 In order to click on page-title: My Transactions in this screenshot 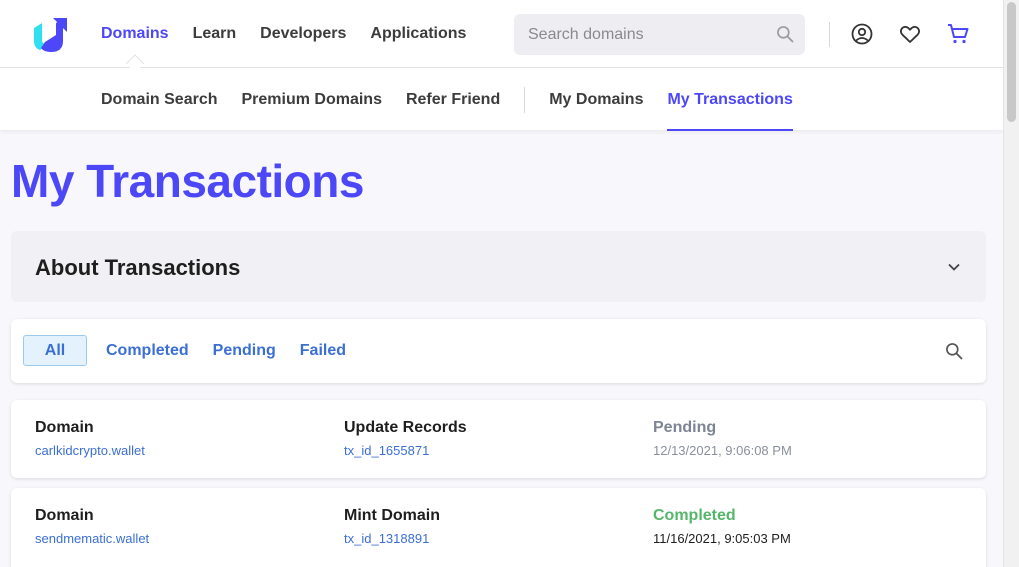, I will do `click(187, 181)`.